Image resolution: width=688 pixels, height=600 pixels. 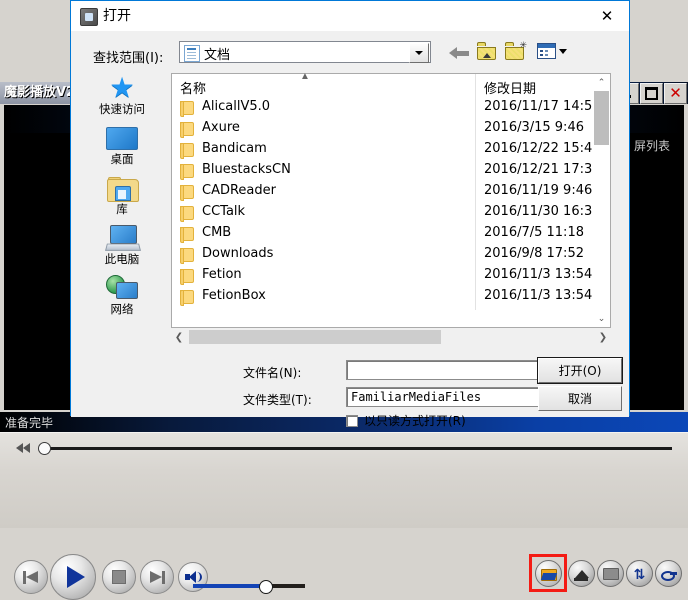 What do you see at coordinates (406, 420) in the screenshot?
I see `readonly-checkbox-row: 以只读方式打开(R)` at bounding box center [406, 420].